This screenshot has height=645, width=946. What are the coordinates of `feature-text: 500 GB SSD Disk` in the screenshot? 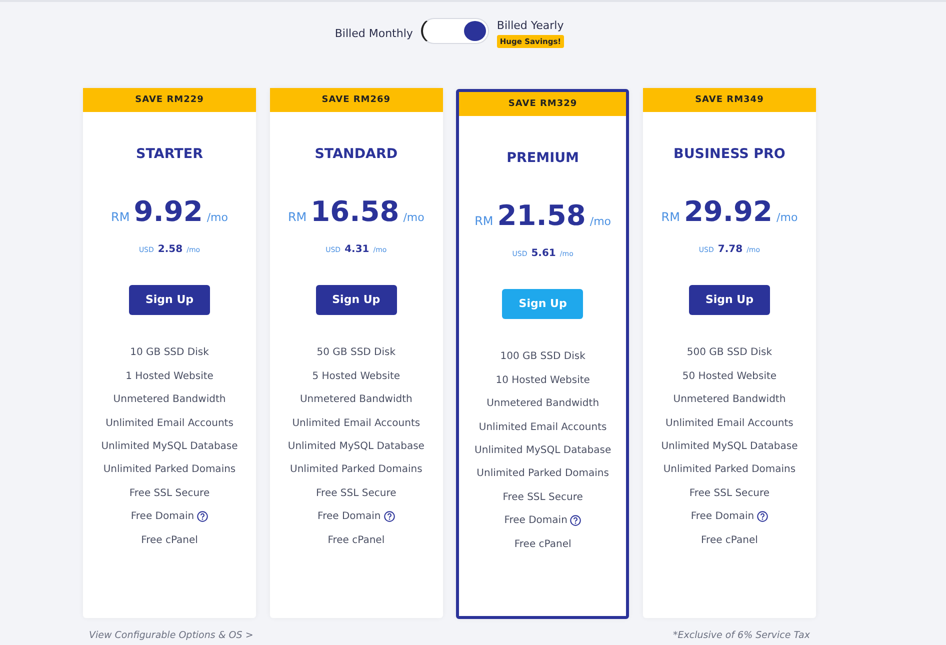 It's located at (729, 353).